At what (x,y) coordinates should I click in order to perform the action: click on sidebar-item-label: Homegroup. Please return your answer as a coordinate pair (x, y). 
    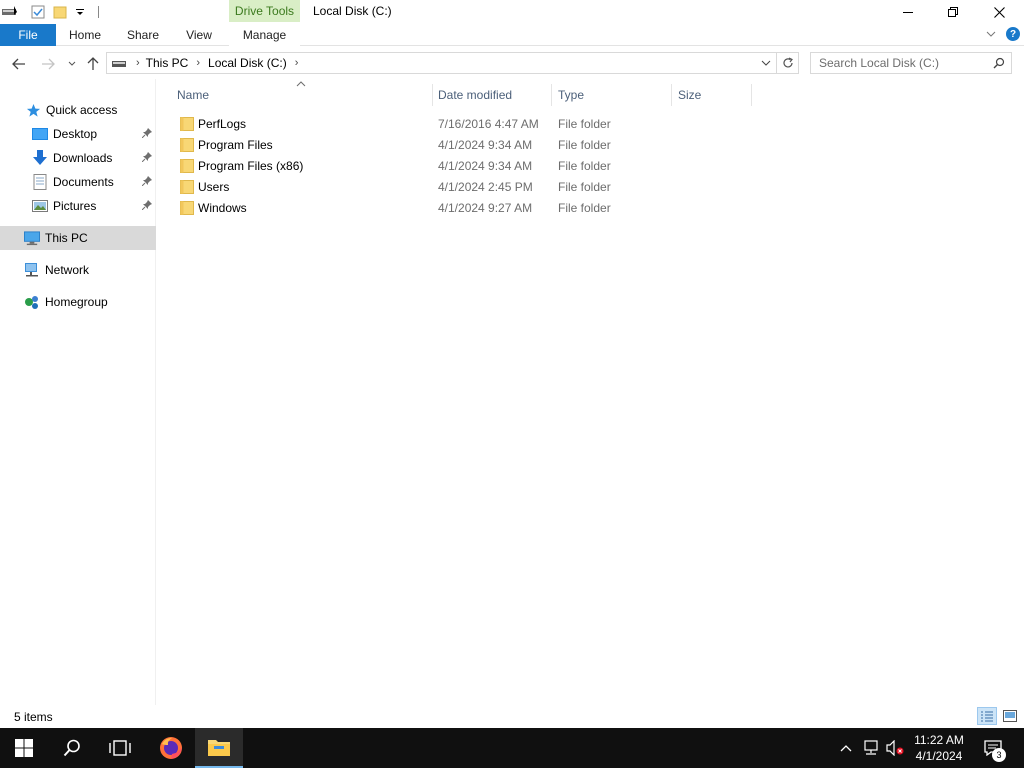
    Looking at the image, I should click on (76, 302).